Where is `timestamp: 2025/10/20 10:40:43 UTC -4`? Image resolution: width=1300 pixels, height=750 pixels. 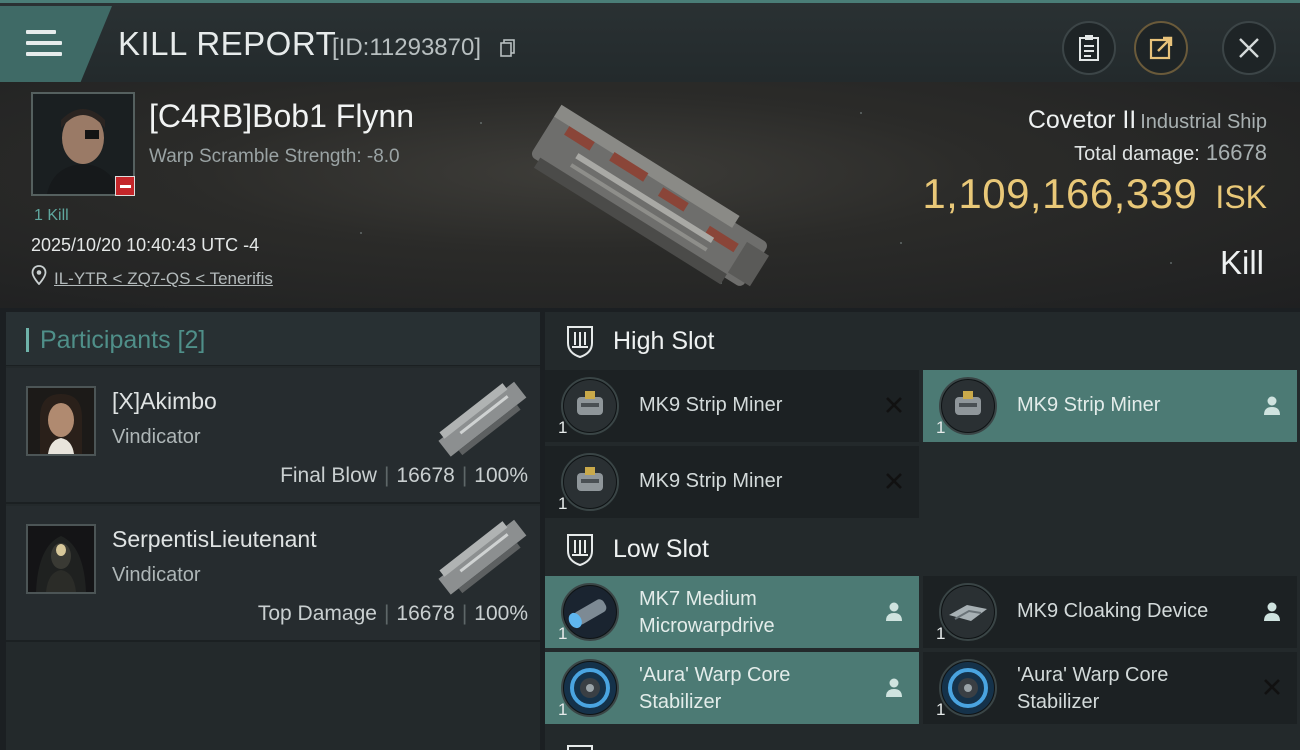
timestamp: 2025/10/20 10:40:43 UTC -4 is located at coordinates (145, 245).